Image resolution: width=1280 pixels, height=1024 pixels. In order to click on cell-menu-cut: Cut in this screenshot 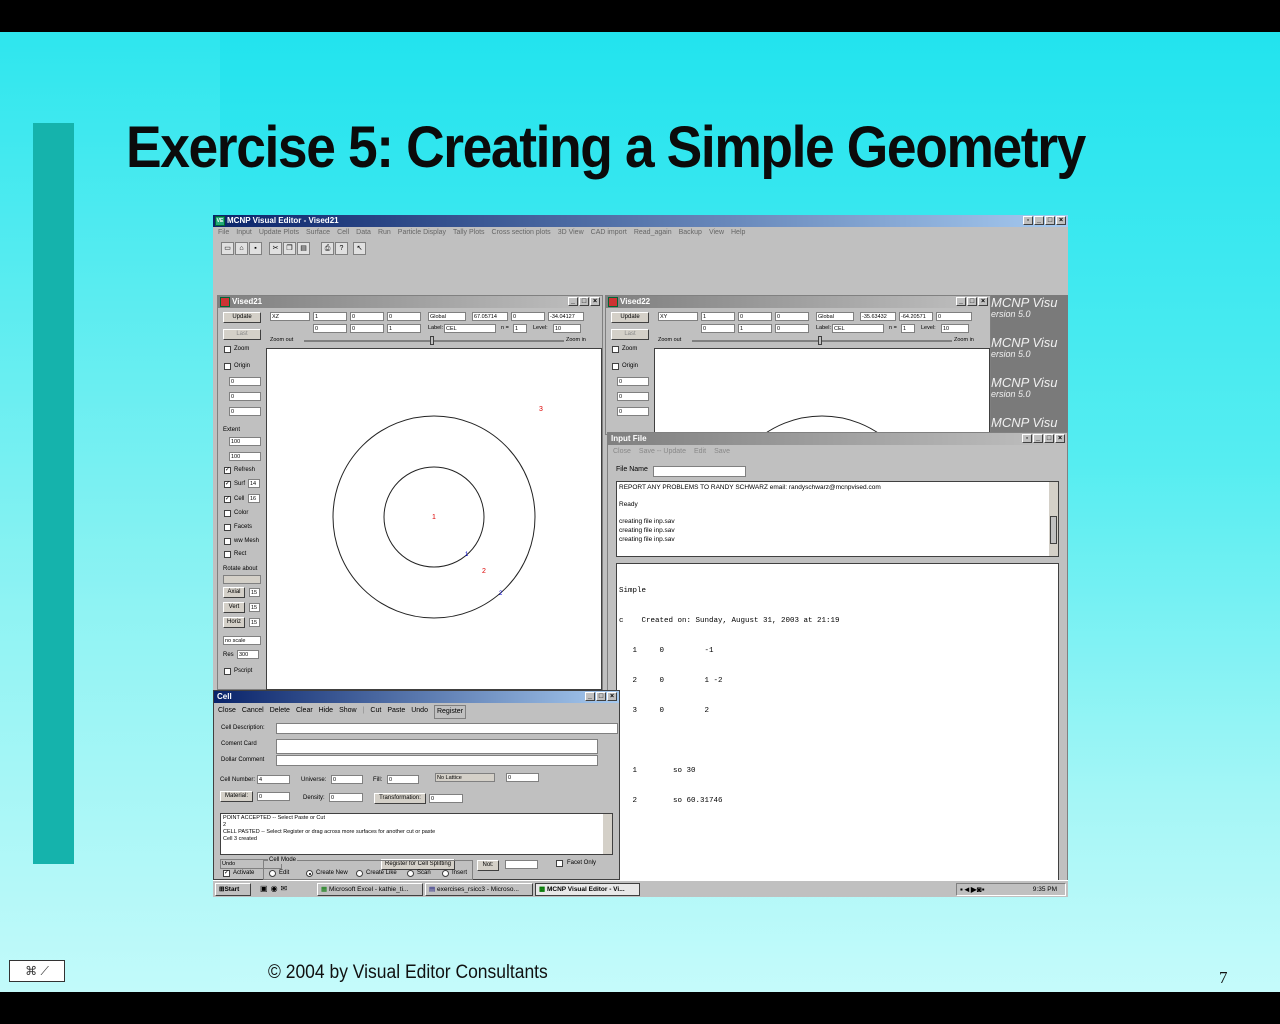, I will do `click(375, 712)`.